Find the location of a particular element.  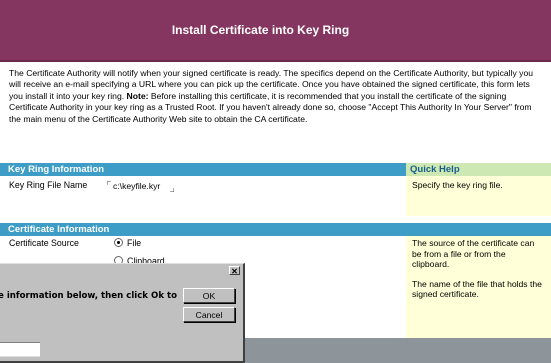

page-title: Install Certificate into Key Ring is located at coordinates (260, 30).